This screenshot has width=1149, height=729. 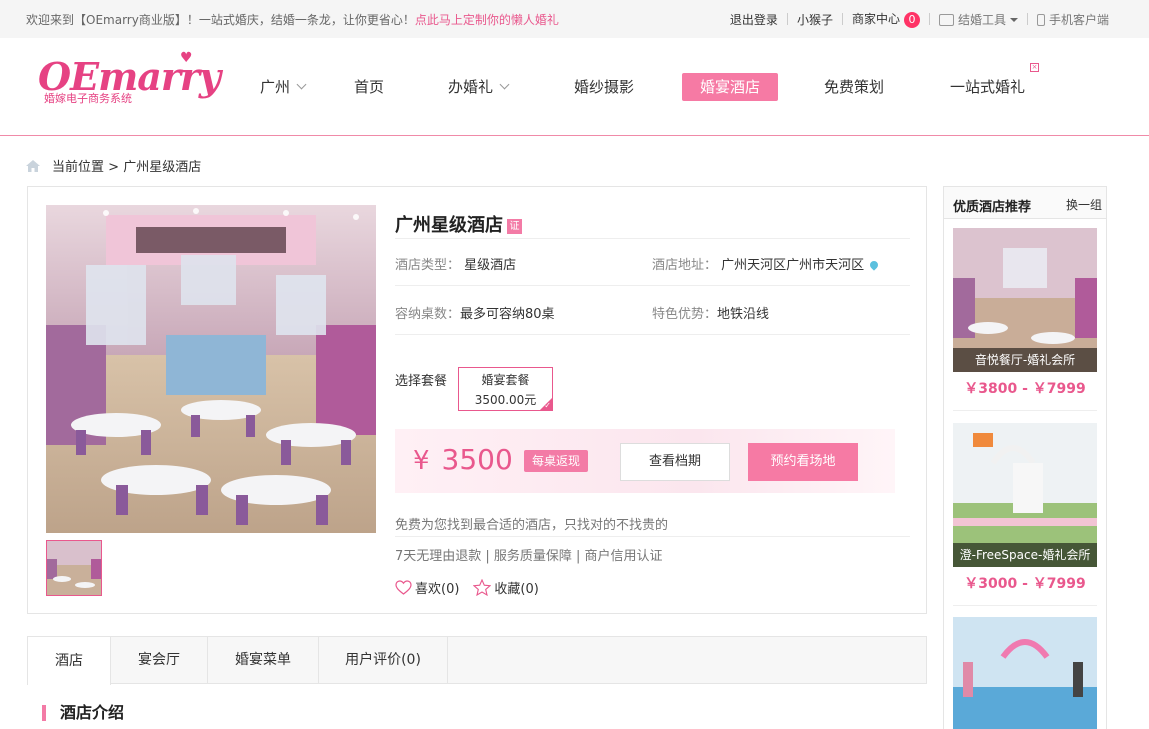 I want to click on tab-hotel: 酒店, so click(x=69, y=660).